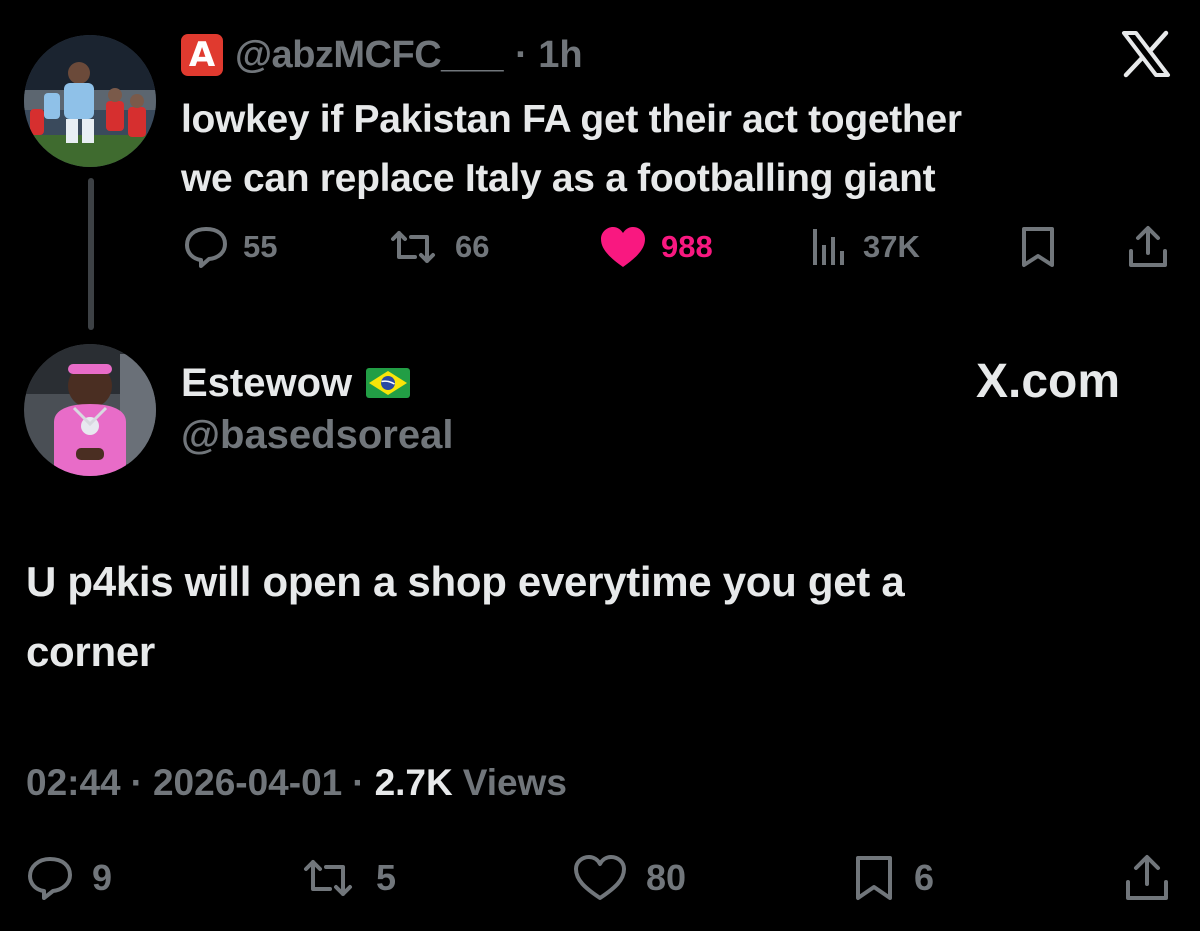 This screenshot has width=1200, height=931. I want to click on main-repost-button: 5, so click(347, 878).